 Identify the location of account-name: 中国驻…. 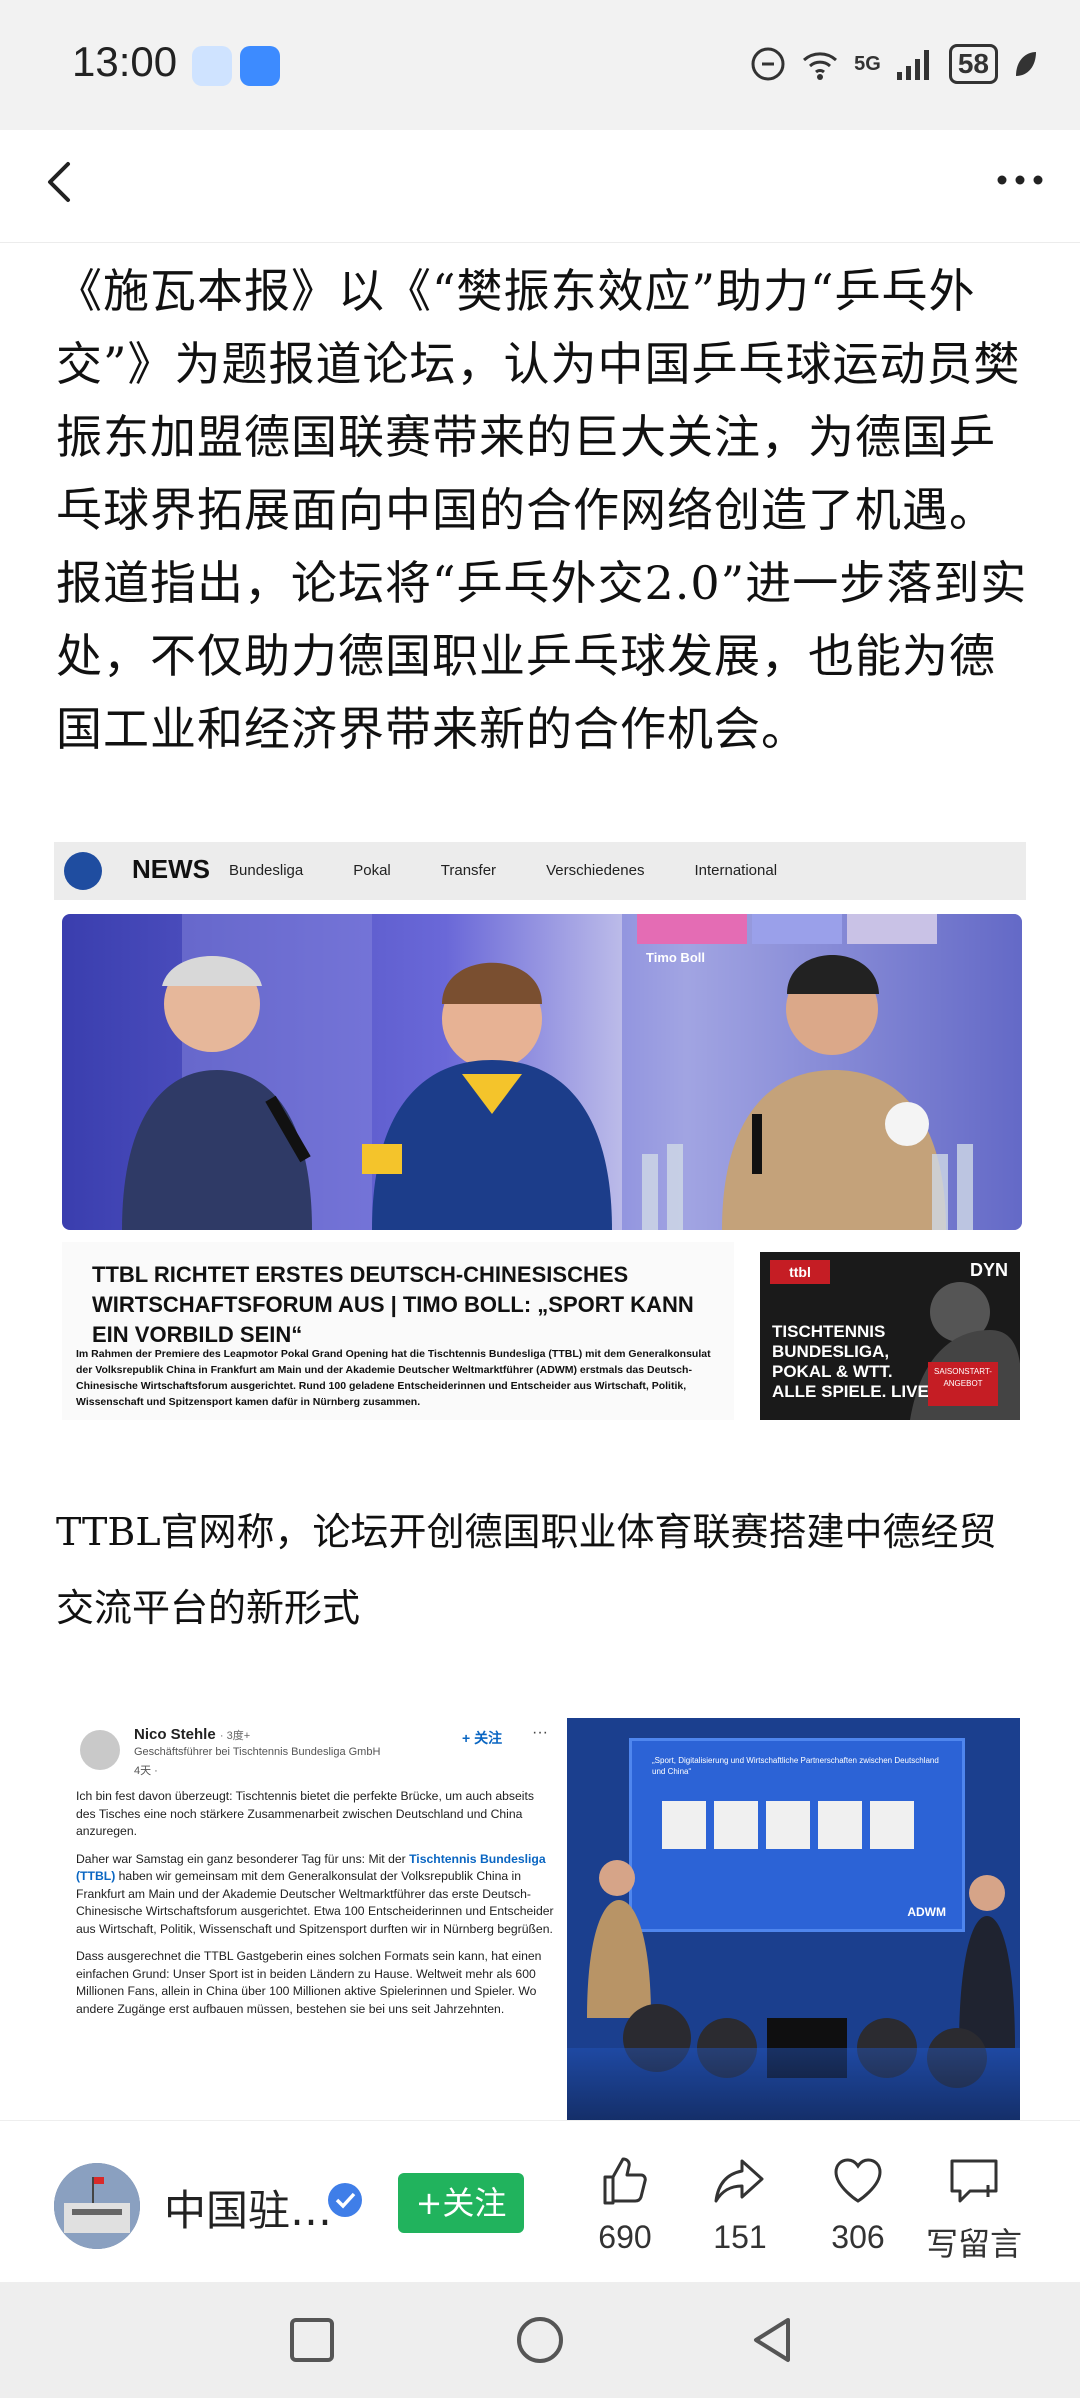
(248, 2207).